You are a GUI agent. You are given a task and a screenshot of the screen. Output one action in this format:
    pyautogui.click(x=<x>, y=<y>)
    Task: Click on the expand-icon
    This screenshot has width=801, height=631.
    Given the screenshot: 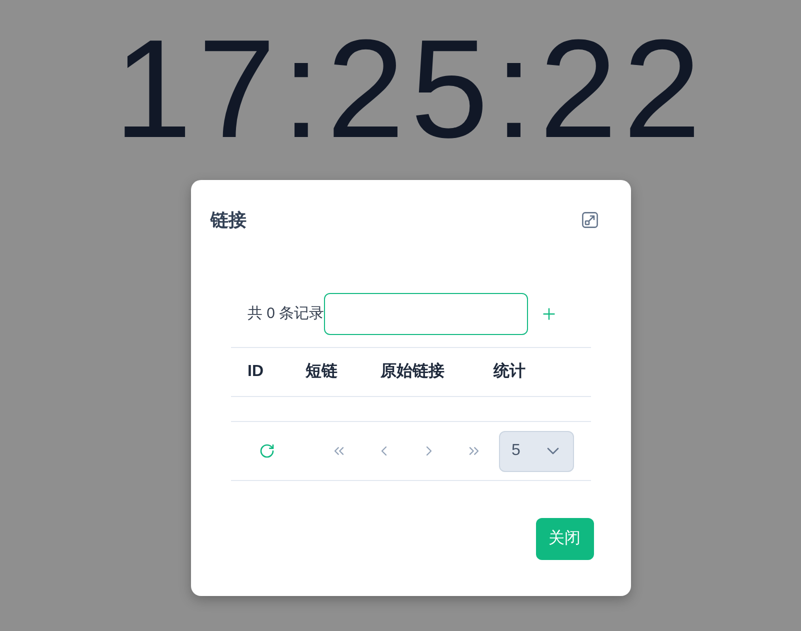 What is the action you would take?
    pyautogui.click(x=590, y=220)
    